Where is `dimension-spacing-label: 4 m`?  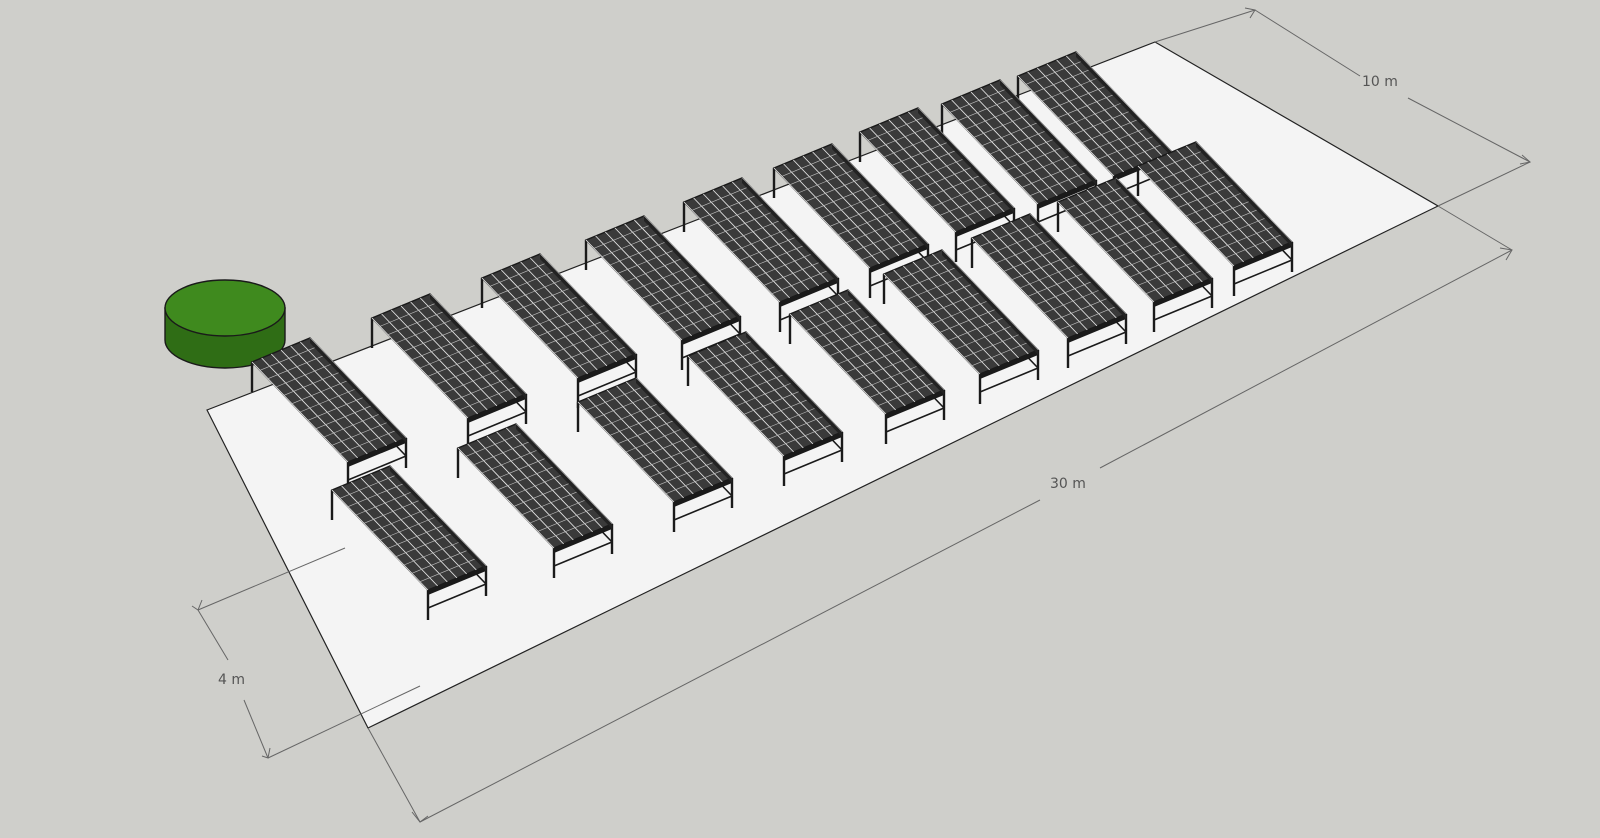 dimension-spacing-label: 4 m is located at coordinates (231, 680).